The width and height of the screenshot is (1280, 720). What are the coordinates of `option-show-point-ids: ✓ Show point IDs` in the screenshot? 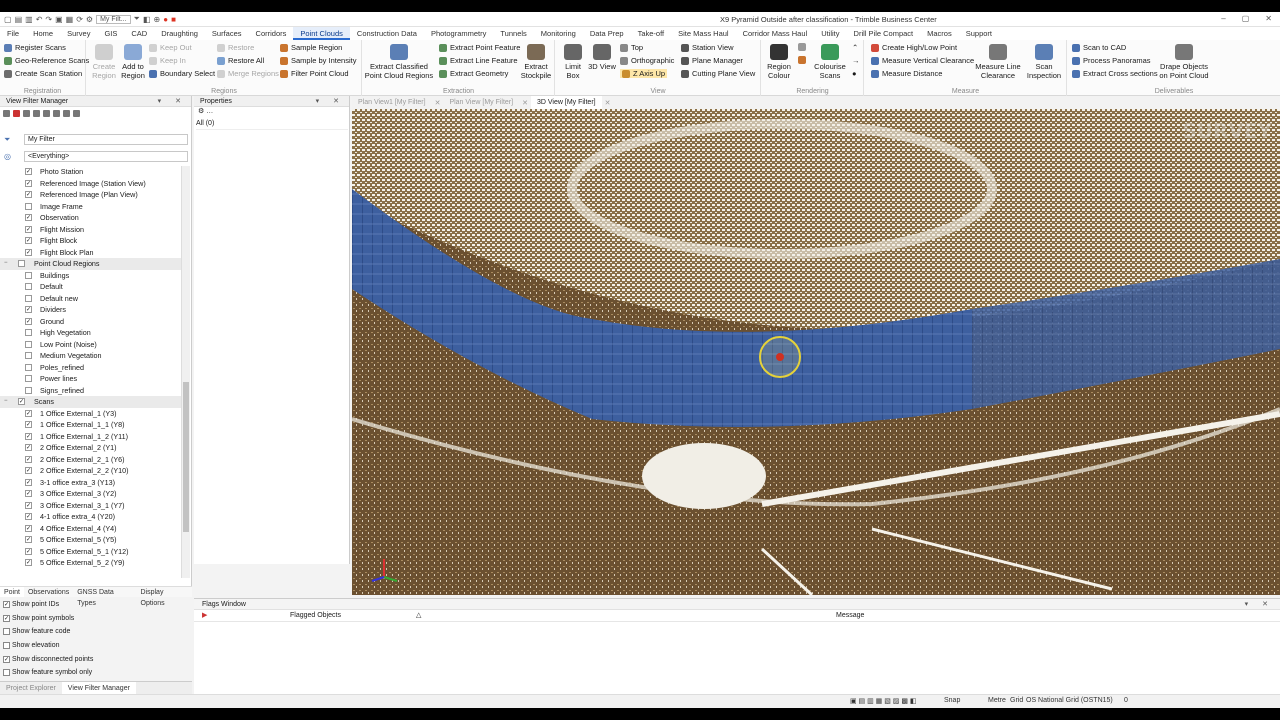 It's located at (96, 605).